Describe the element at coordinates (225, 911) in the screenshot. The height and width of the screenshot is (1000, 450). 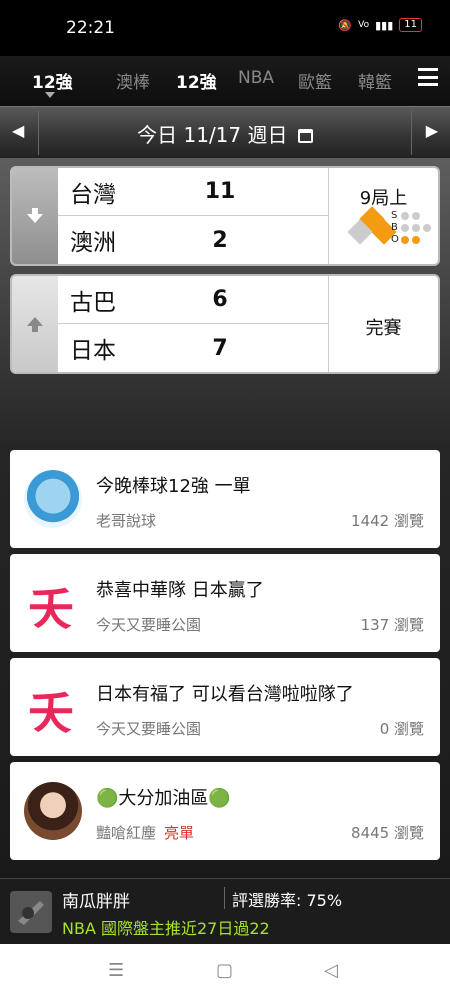
I see `featured-tipster-bar: 南瓜胖胖 評選勝率: 75% NBA 國際盤主推近27日過22` at that location.